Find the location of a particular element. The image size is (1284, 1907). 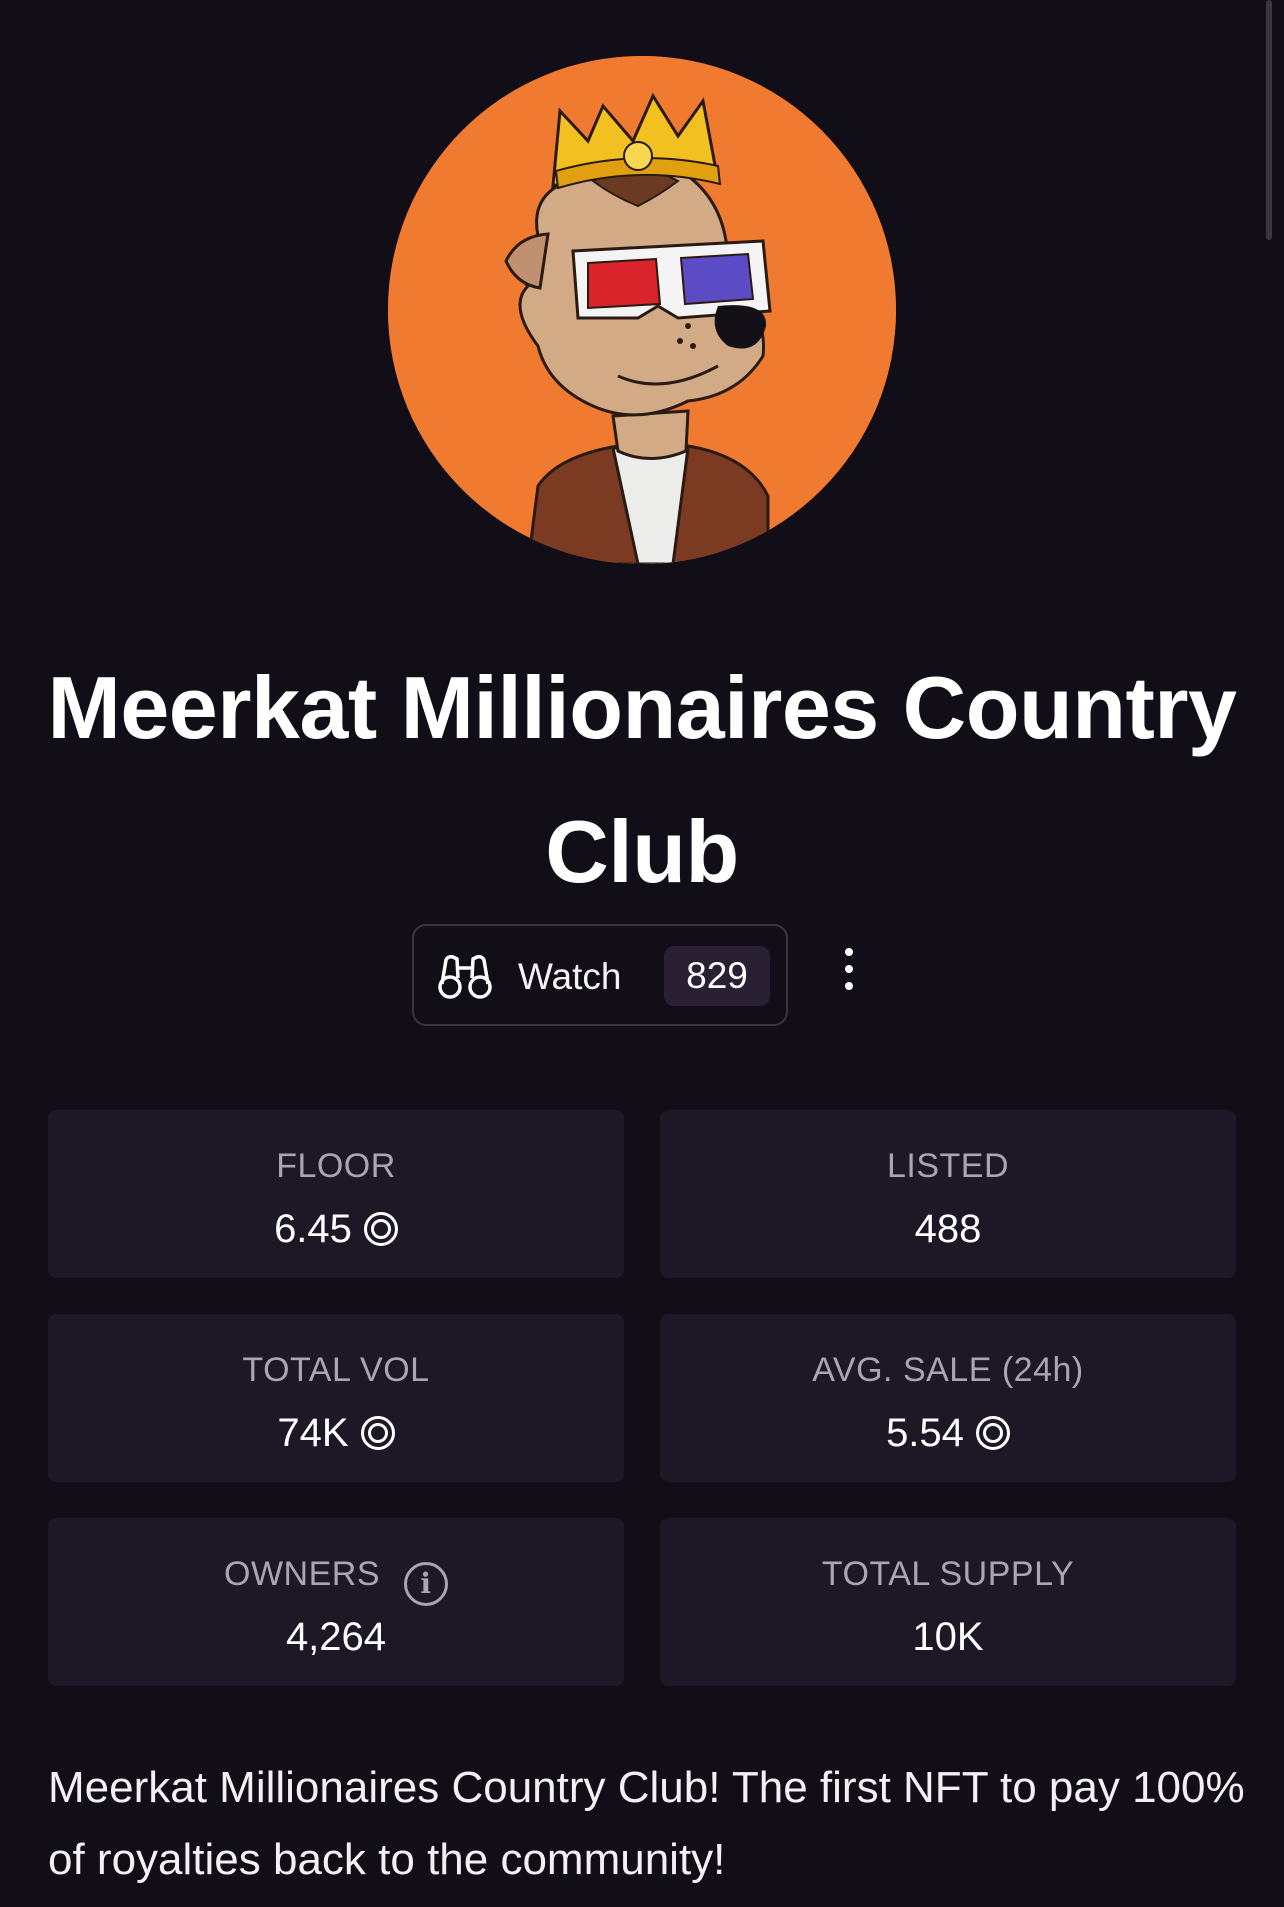

stat-value: 10K is located at coordinates (948, 1637).